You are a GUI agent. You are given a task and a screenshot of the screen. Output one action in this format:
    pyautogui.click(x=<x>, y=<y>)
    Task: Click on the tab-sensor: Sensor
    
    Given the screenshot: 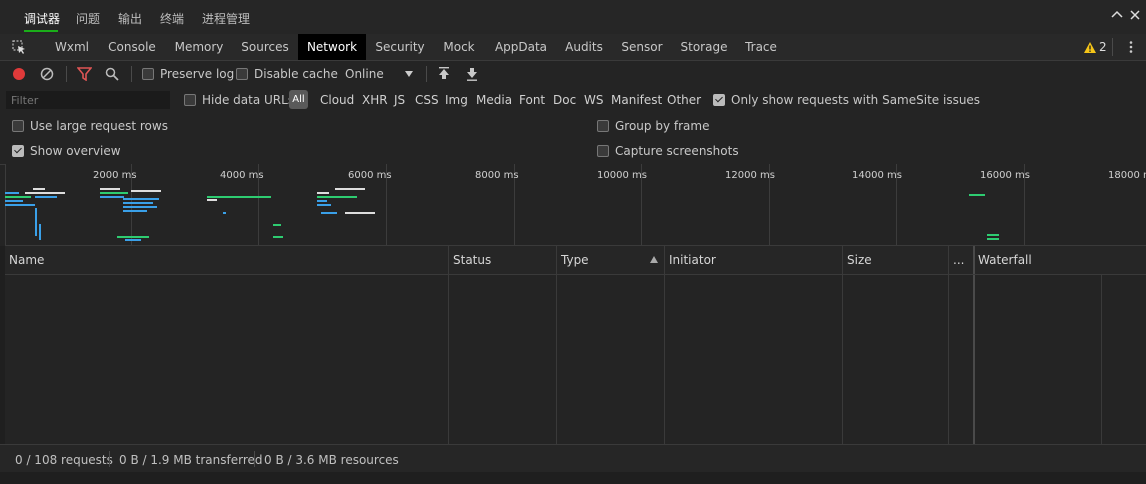 What is the action you would take?
    pyautogui.click(x=642, y=47)
    